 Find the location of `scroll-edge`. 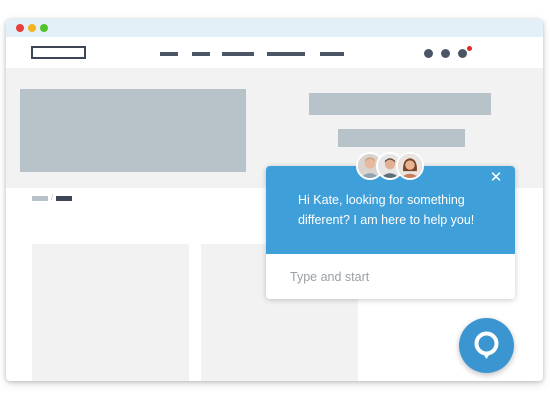

scroll-edge is located at coordinates (541, 339).